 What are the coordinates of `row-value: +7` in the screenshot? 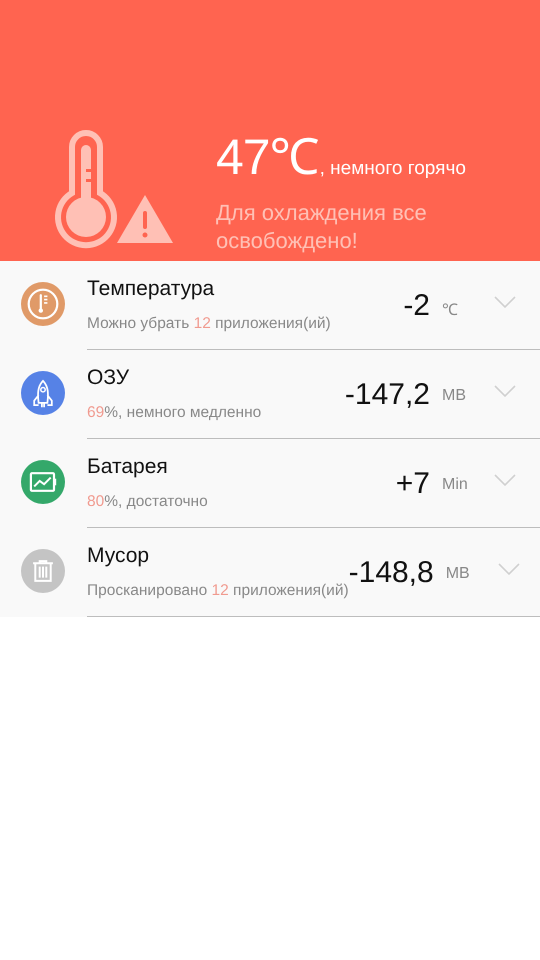 It's located at (413, 484).